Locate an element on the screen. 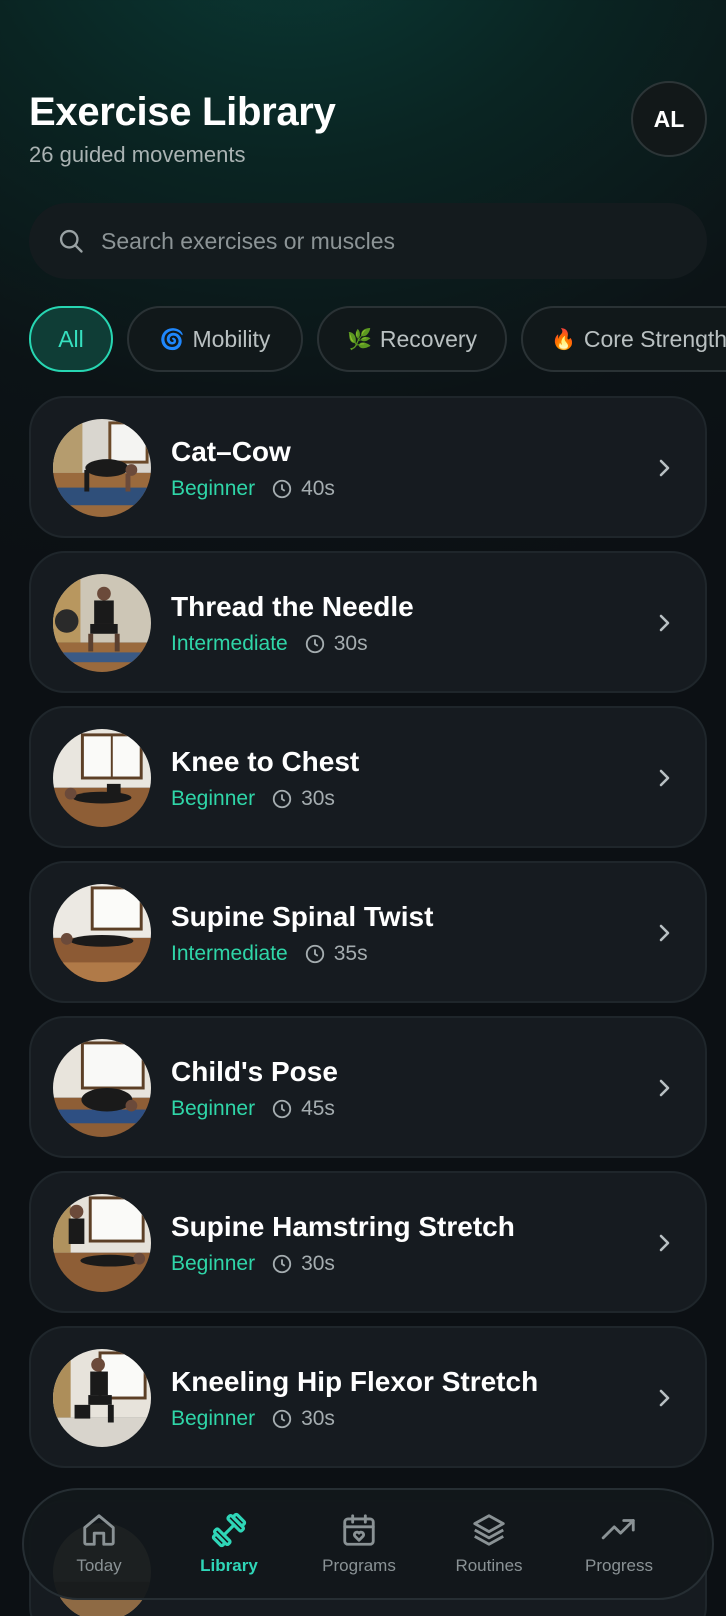 This screenshot has height=1616, width=726. duration-label: 40s is located at coordinates (318, 488).